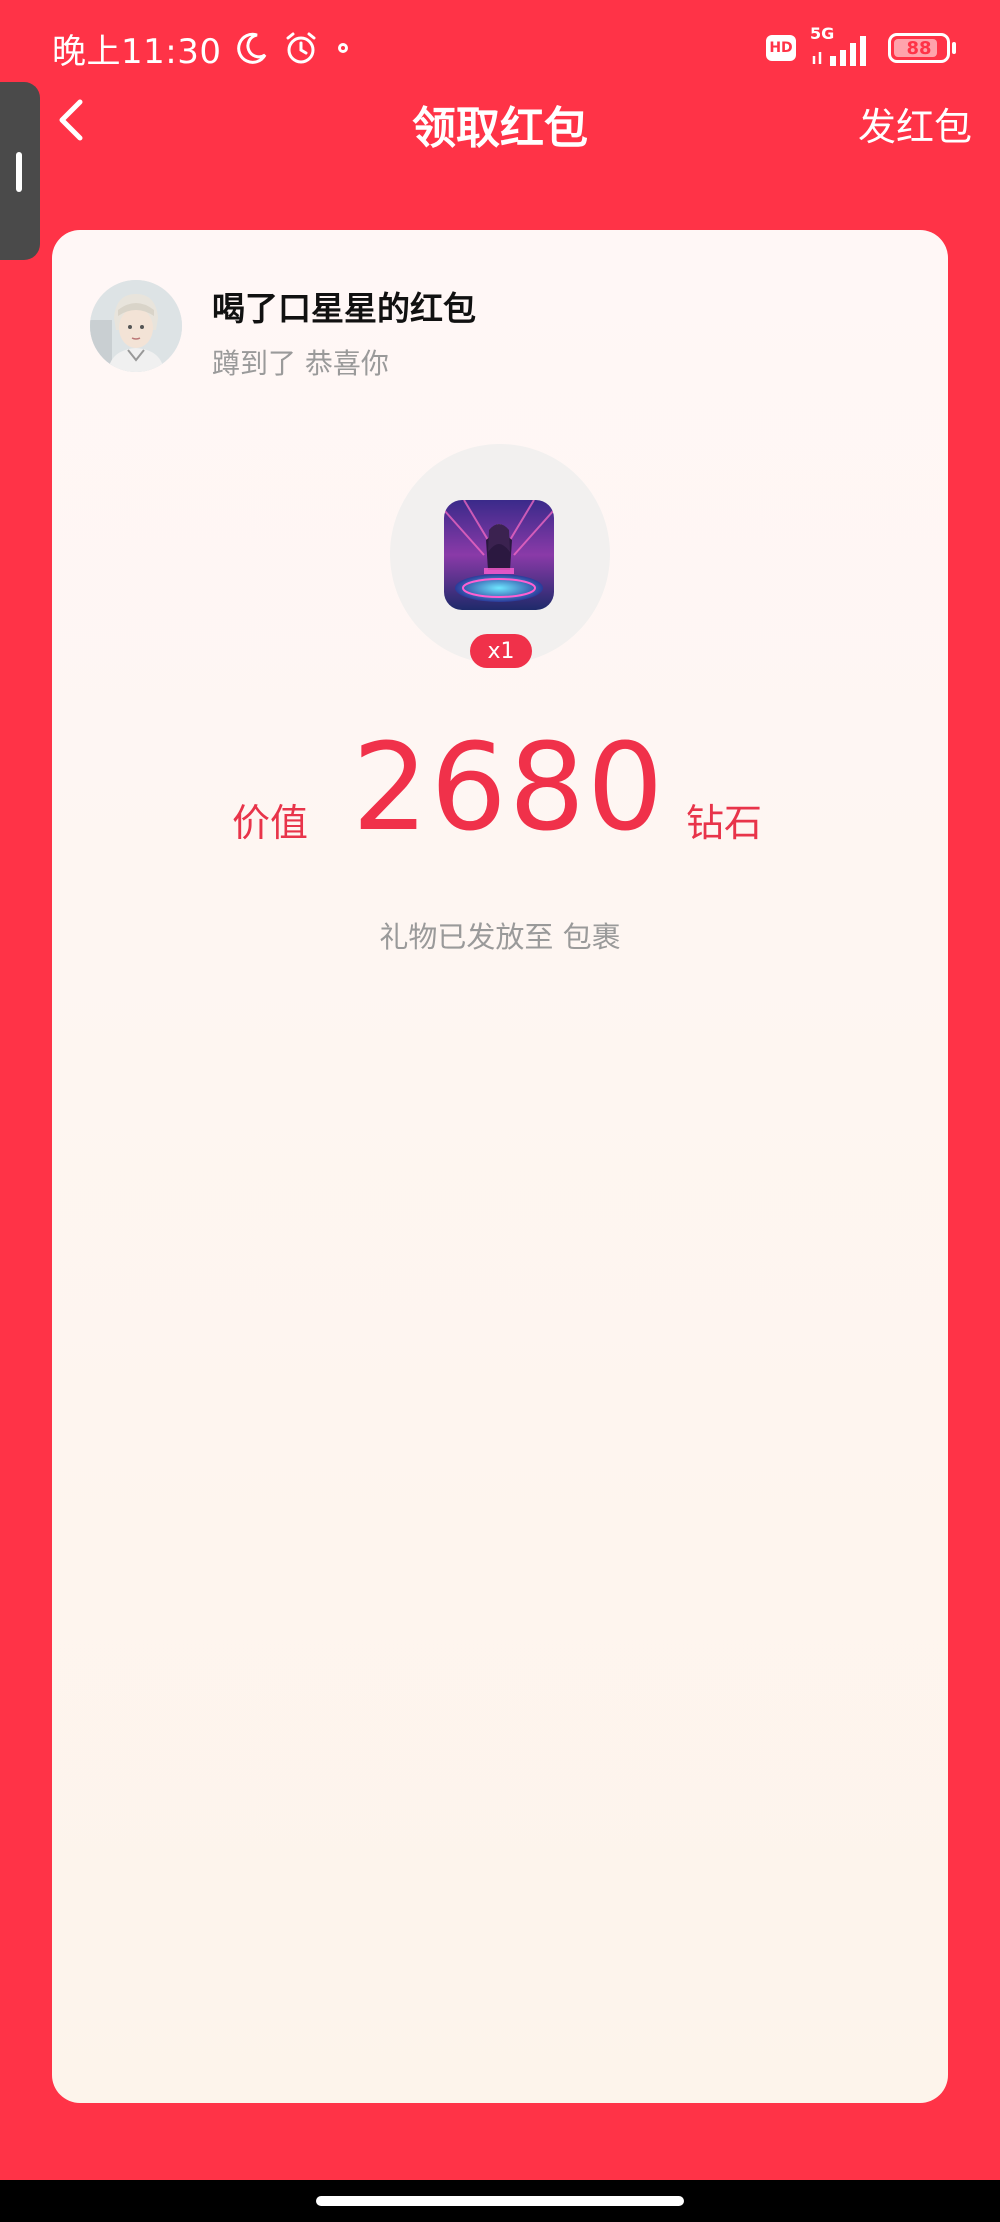 This screenshot has width=1000, height=2222. Describe the element at coordinates (501, 651) in the screenshot. I see `quantity-badge: x1` at that location.